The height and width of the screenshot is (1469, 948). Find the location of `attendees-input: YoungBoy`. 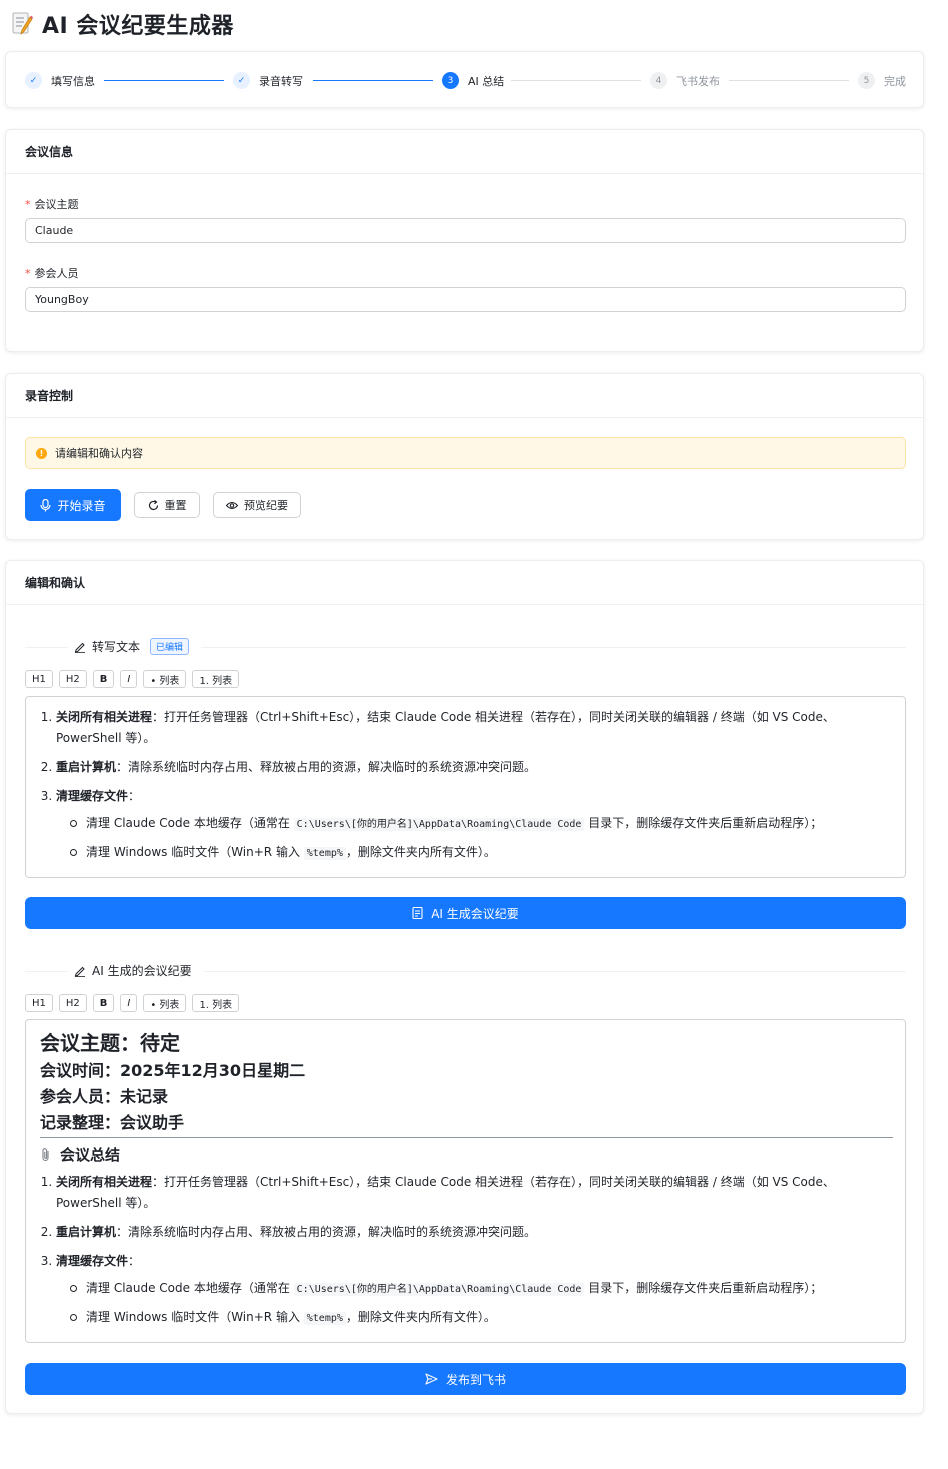

attendees-input: YoungBoy is located at coordinates (465, 299).